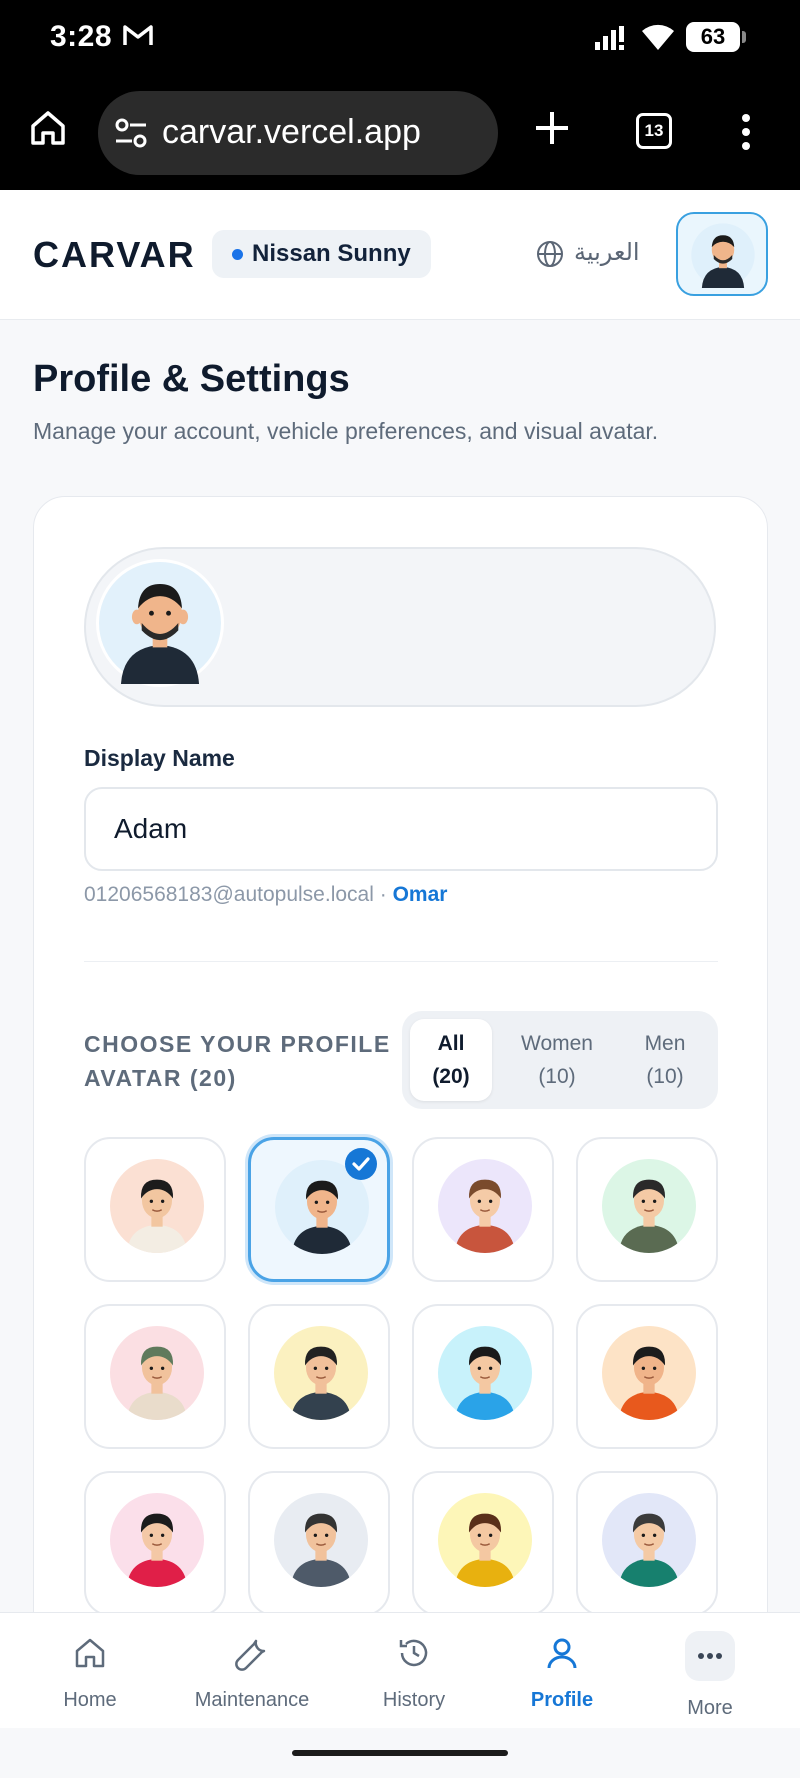  I want to click on language-label: العربية, so click(607, 252).